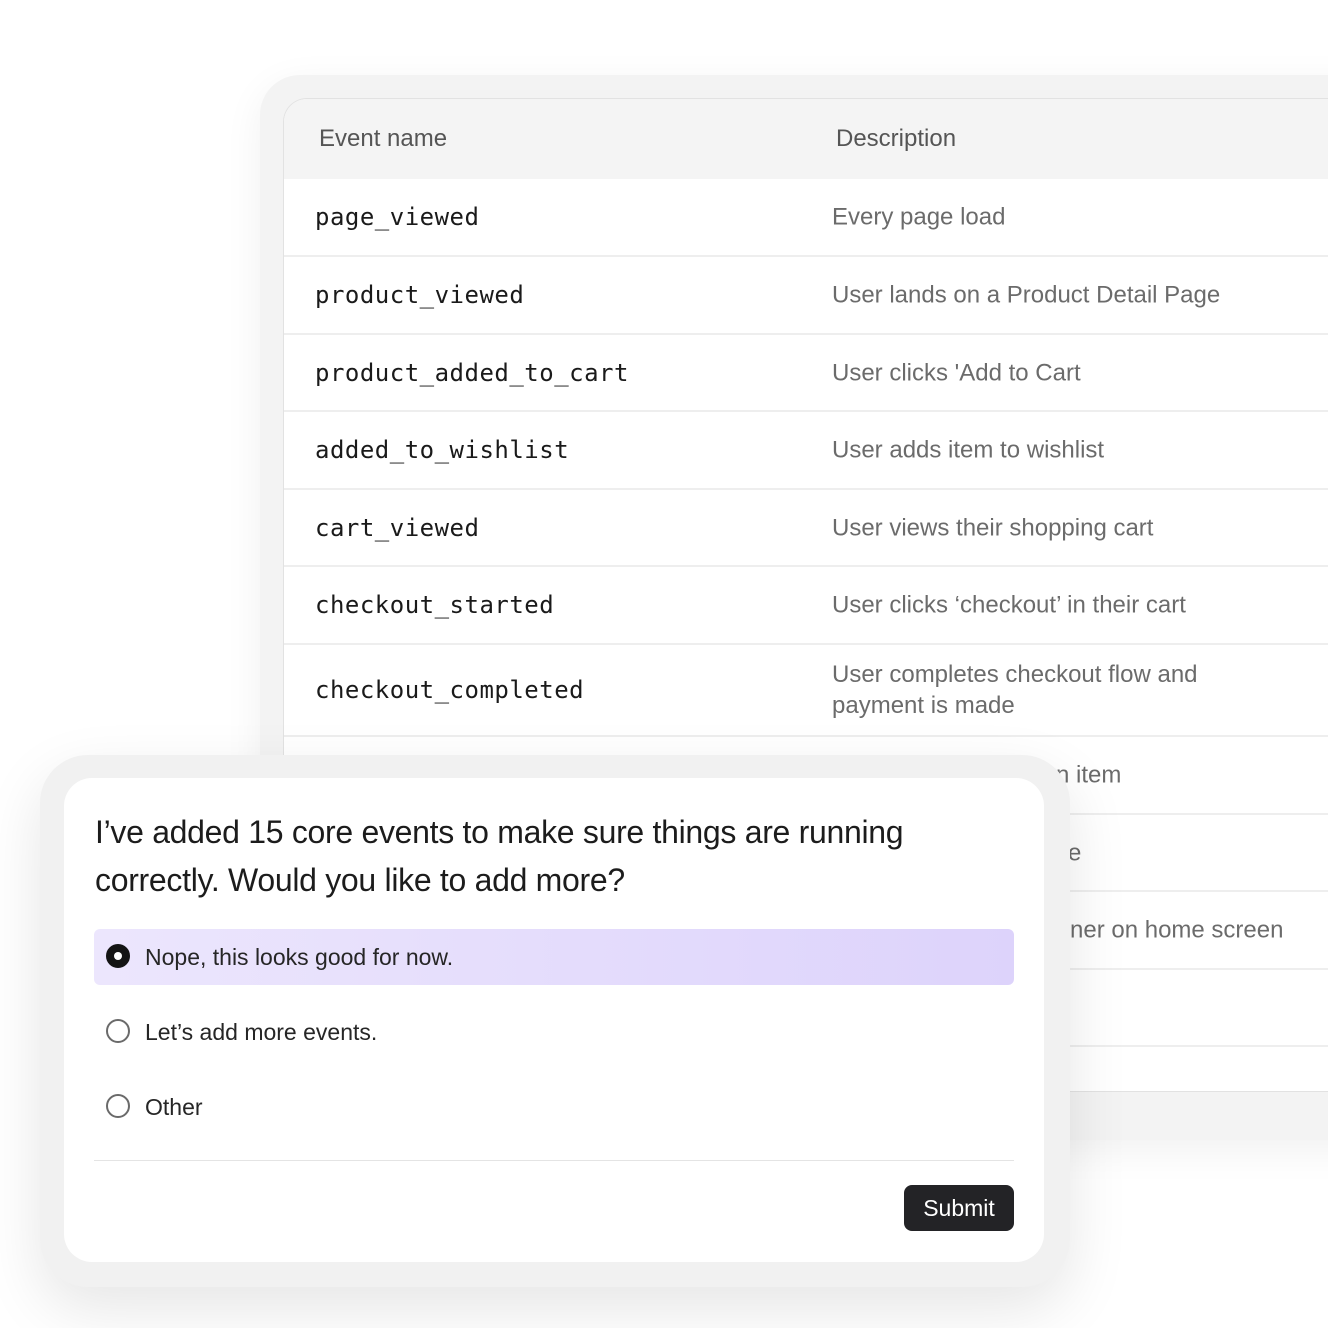 The image size is (1328, 1328). Describe the element at coordinates (261, 1032) in the screenshot. I see `option-label: Let’s add more events.` at that location.